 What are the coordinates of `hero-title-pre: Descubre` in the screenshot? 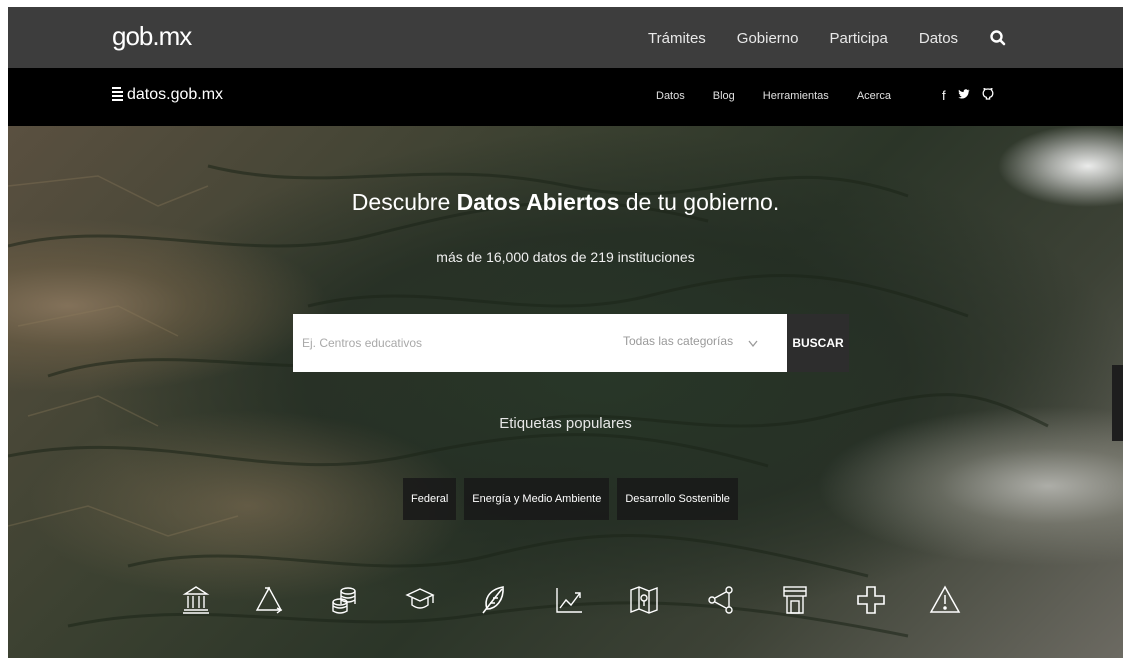 It's located at (404, 202).